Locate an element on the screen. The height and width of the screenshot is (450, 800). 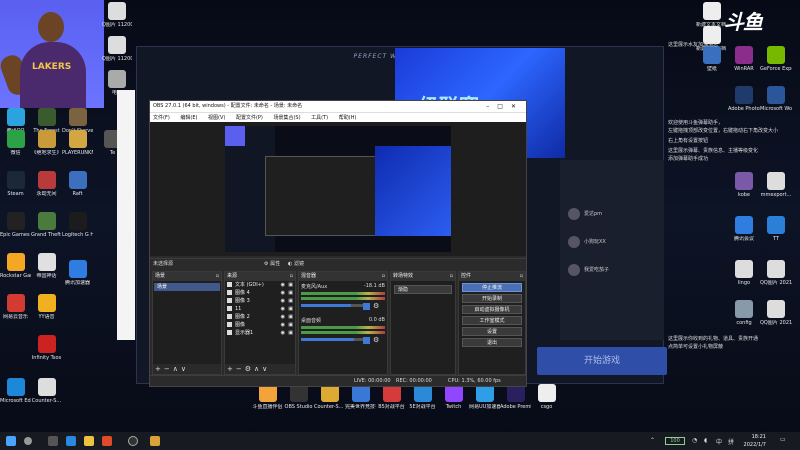
filters-button: ◐ 滤镜 is located at coordinates (296, 264).